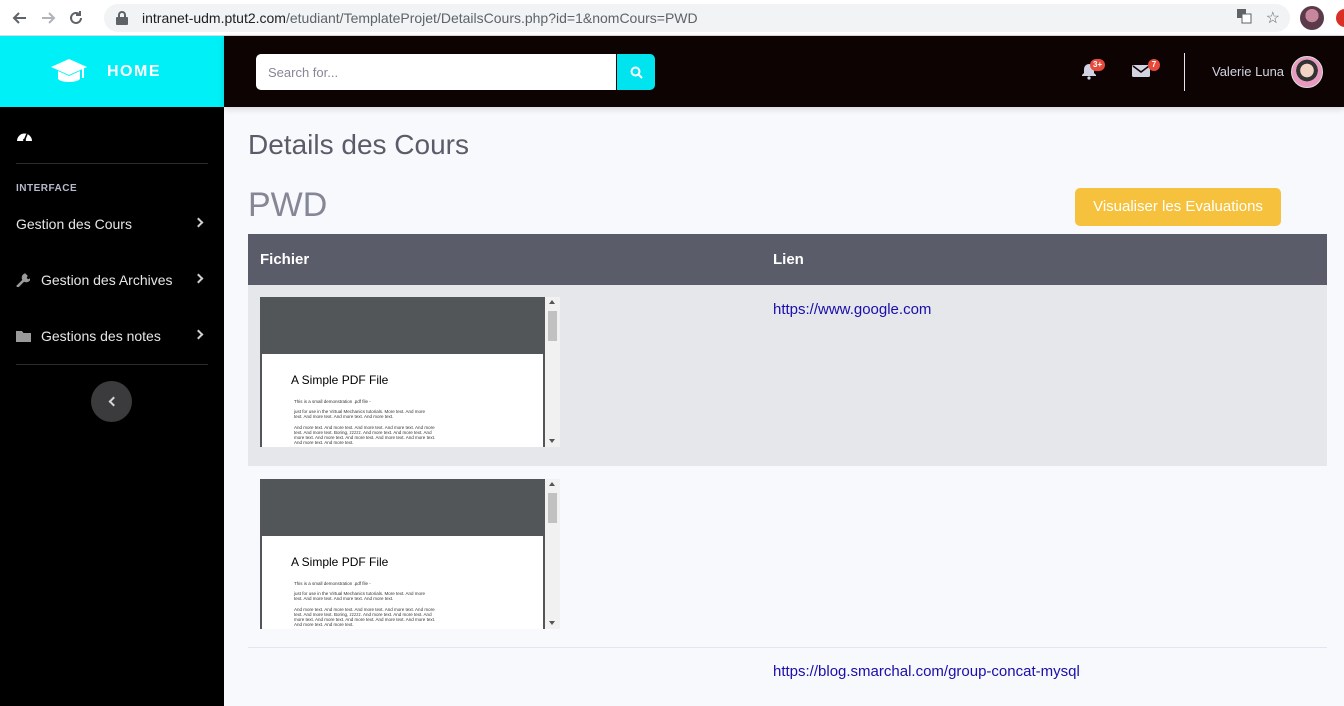  I want to click on dashboard-gauge-icon, so click(24, 135).